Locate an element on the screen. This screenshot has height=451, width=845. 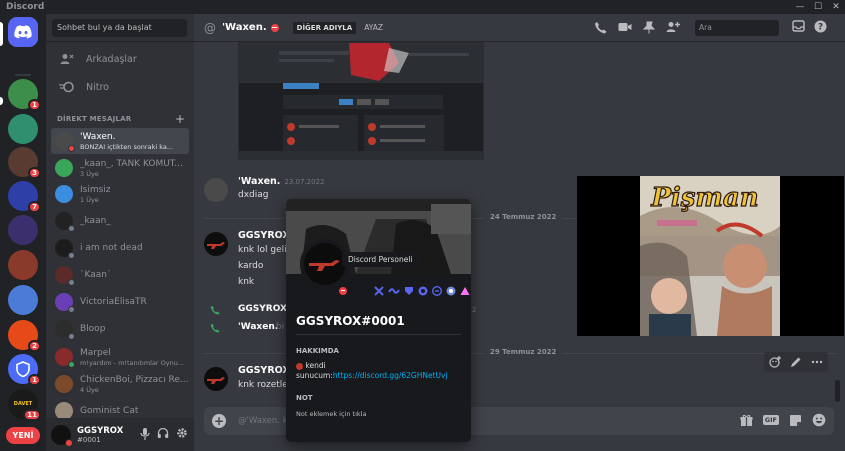
mention-badge: 7 is located at coordinates (34, 207).